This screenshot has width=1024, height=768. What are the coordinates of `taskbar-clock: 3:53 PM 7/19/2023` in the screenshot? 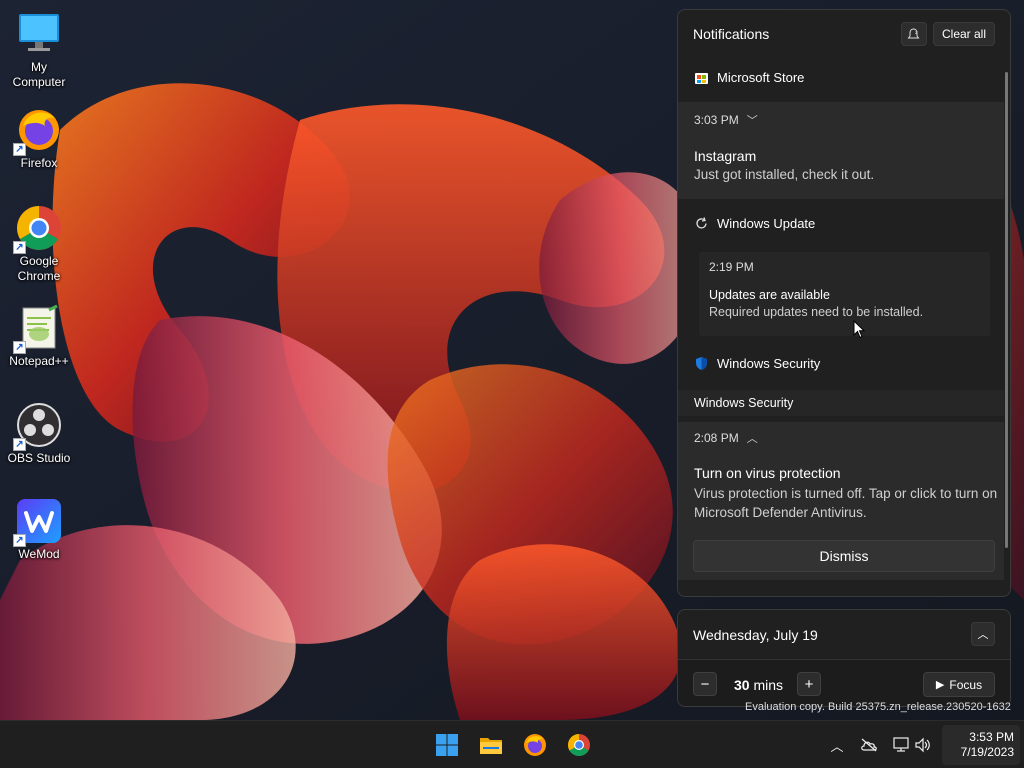 It's located at (981, 745).